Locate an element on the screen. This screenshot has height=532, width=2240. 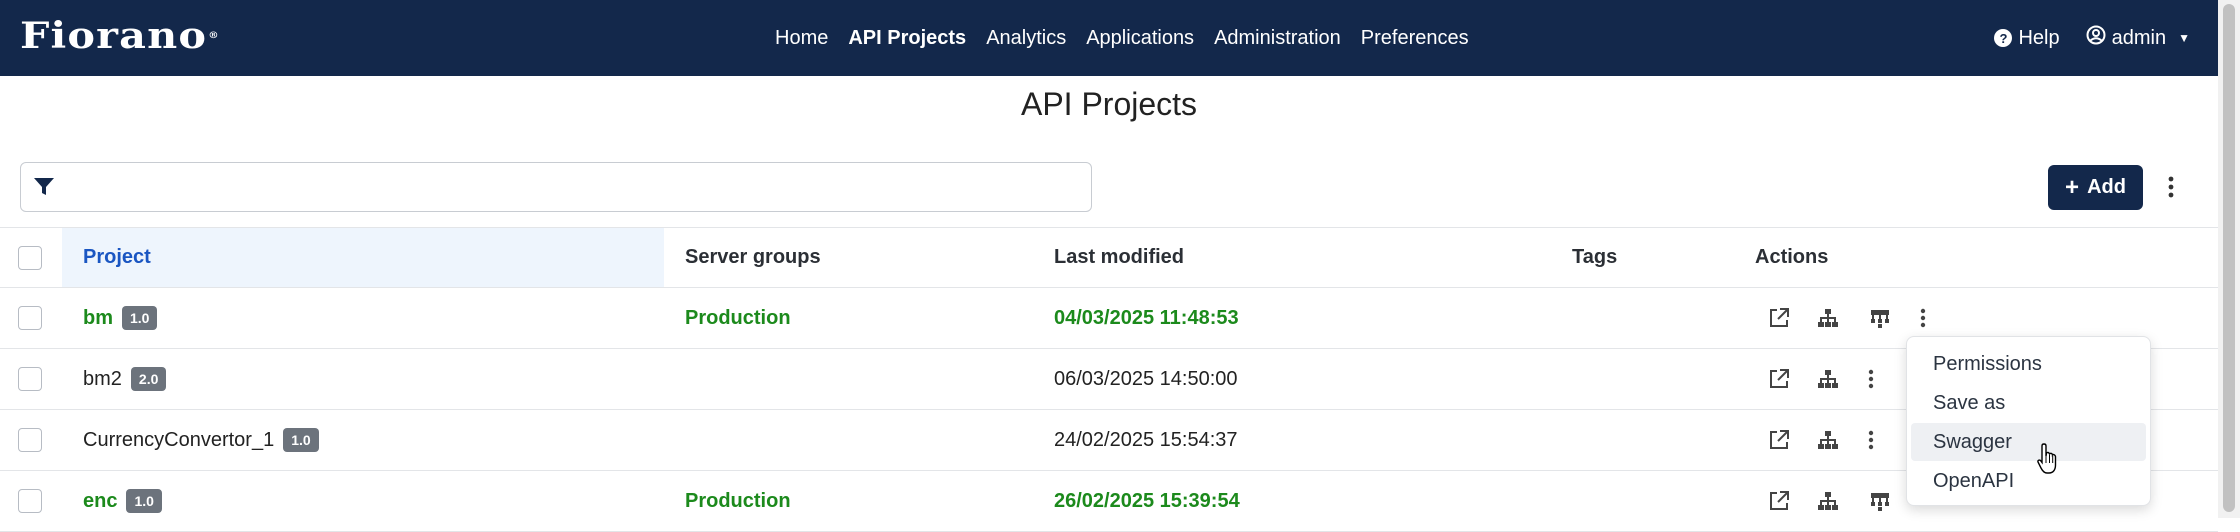
hand-pointer-icon is located at coordinates (2048, 459).